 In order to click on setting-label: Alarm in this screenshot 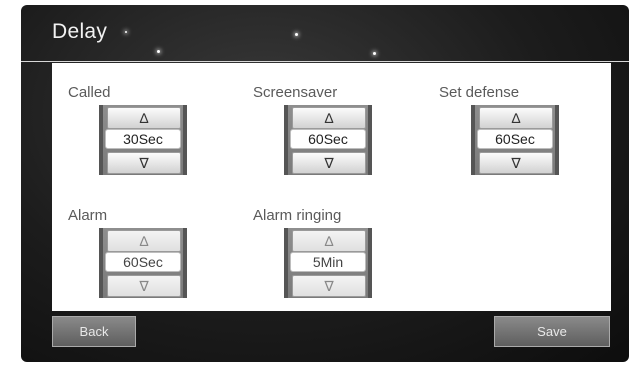, I will do `click(88, 215)`.